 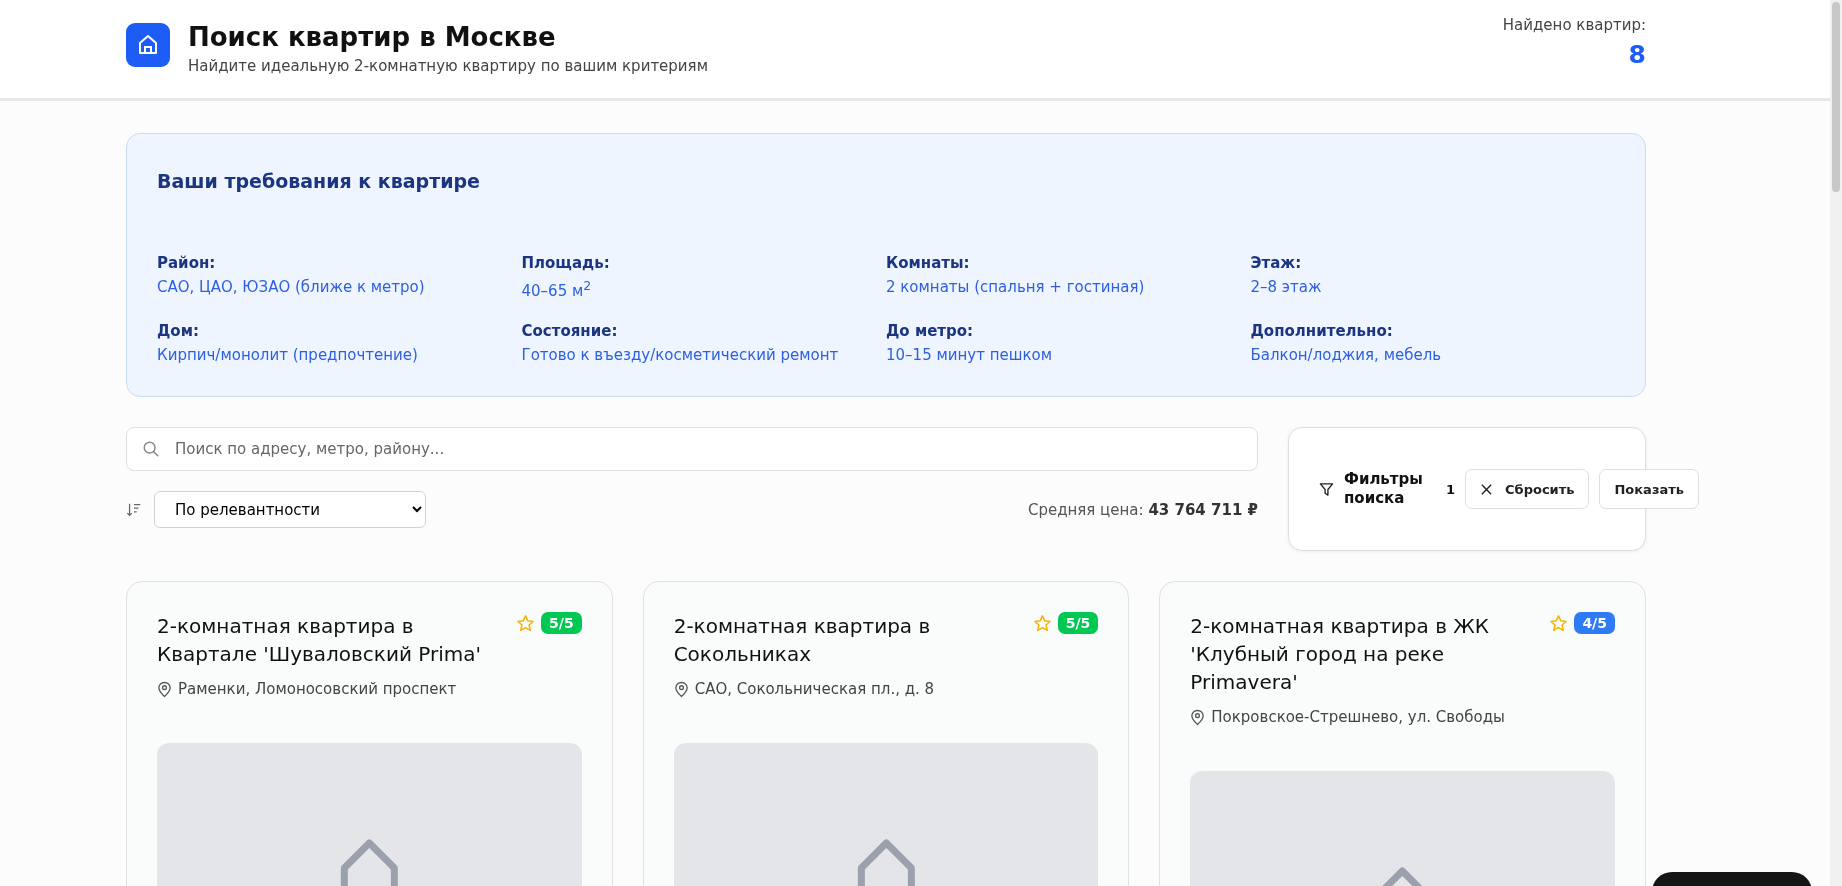 What do you see at coordinates (372, 37) in the screenshot?
I see `page-title: Поиск квартир в Москве` at bounding box center [372, 37].